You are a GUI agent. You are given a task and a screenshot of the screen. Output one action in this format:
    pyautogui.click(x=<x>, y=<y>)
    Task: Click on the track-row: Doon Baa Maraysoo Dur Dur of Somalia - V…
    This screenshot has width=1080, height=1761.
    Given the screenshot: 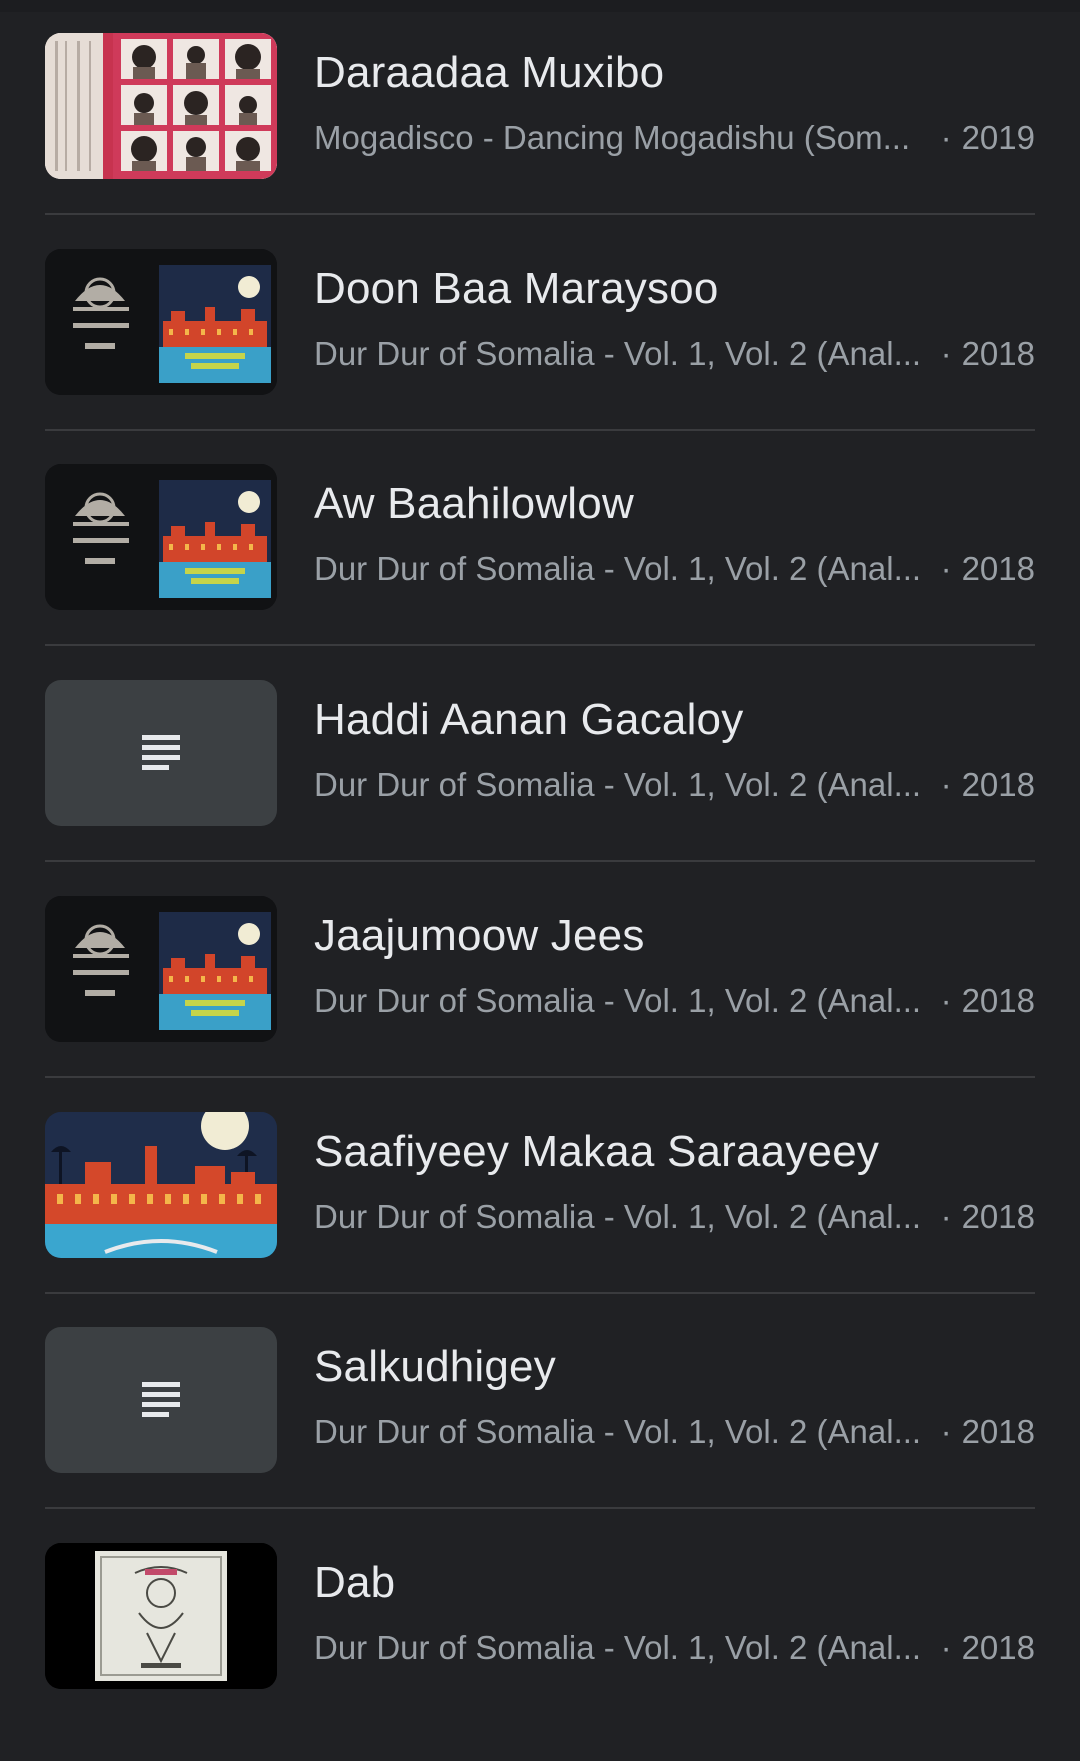 What is the action you would take?
    pyautogui.click(x=540, y=356)
    